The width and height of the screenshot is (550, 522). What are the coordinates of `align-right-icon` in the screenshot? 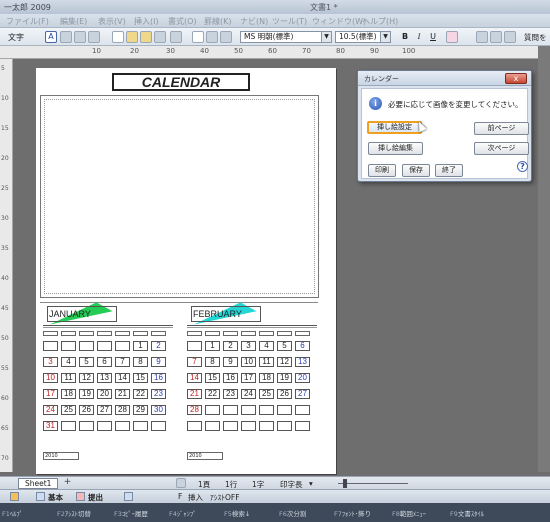 It's located at (510, 37).